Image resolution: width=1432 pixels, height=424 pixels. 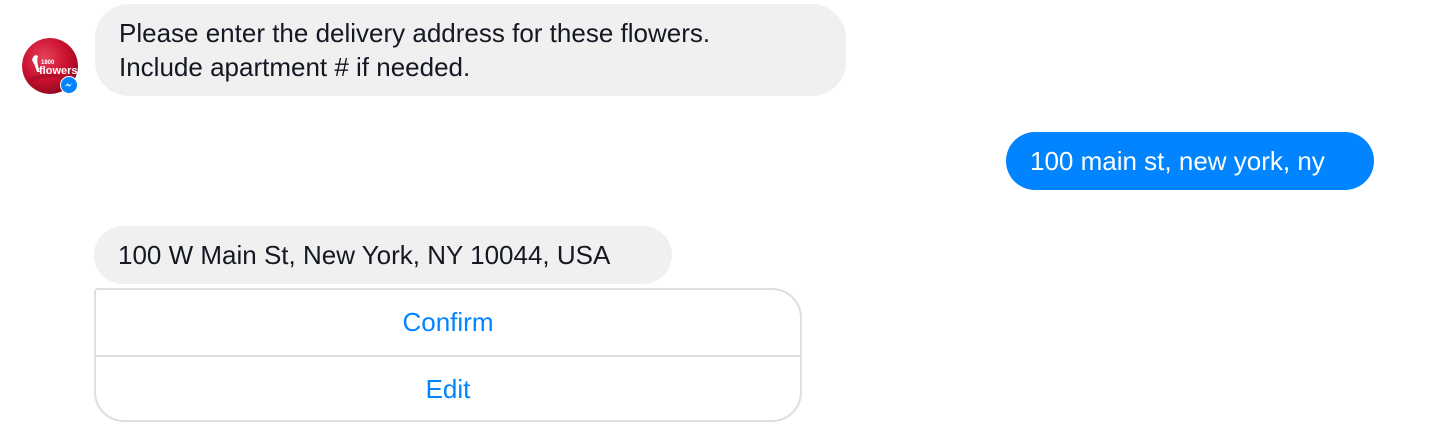 I want to click on bot-avatar: 1800 flowers, so click(x=50, y=66).